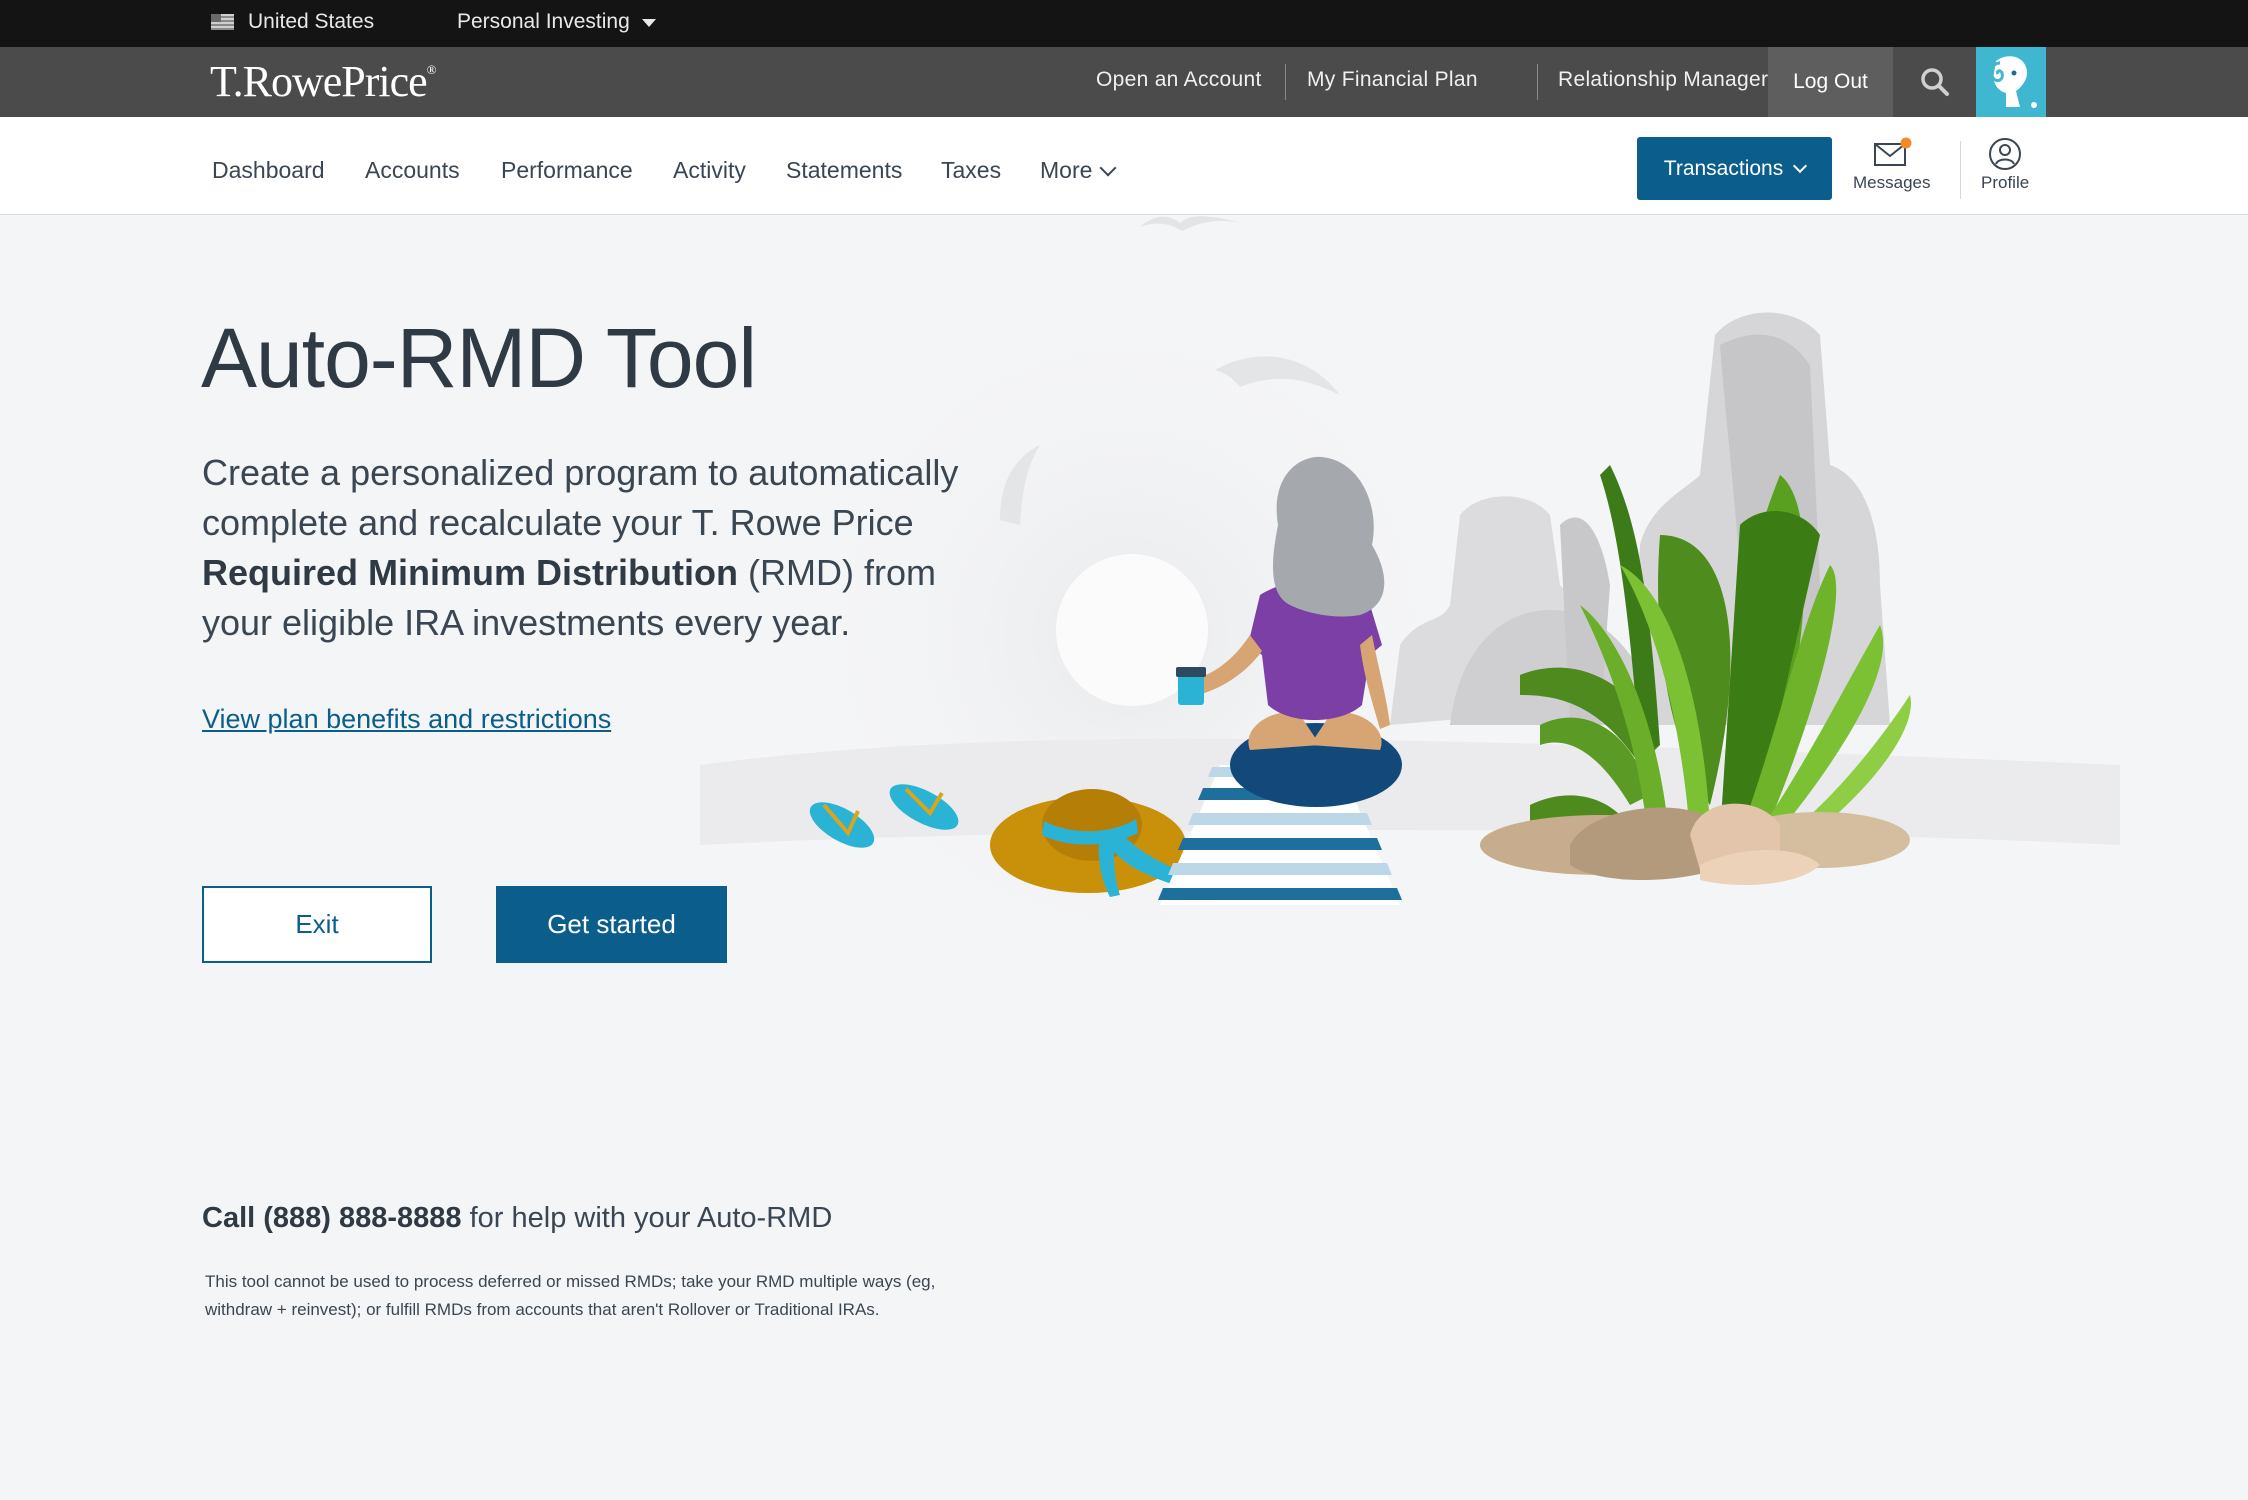 This screenshot has width=2248, height=1500. I want to click on exit-button: Exit, so click(317, 924).